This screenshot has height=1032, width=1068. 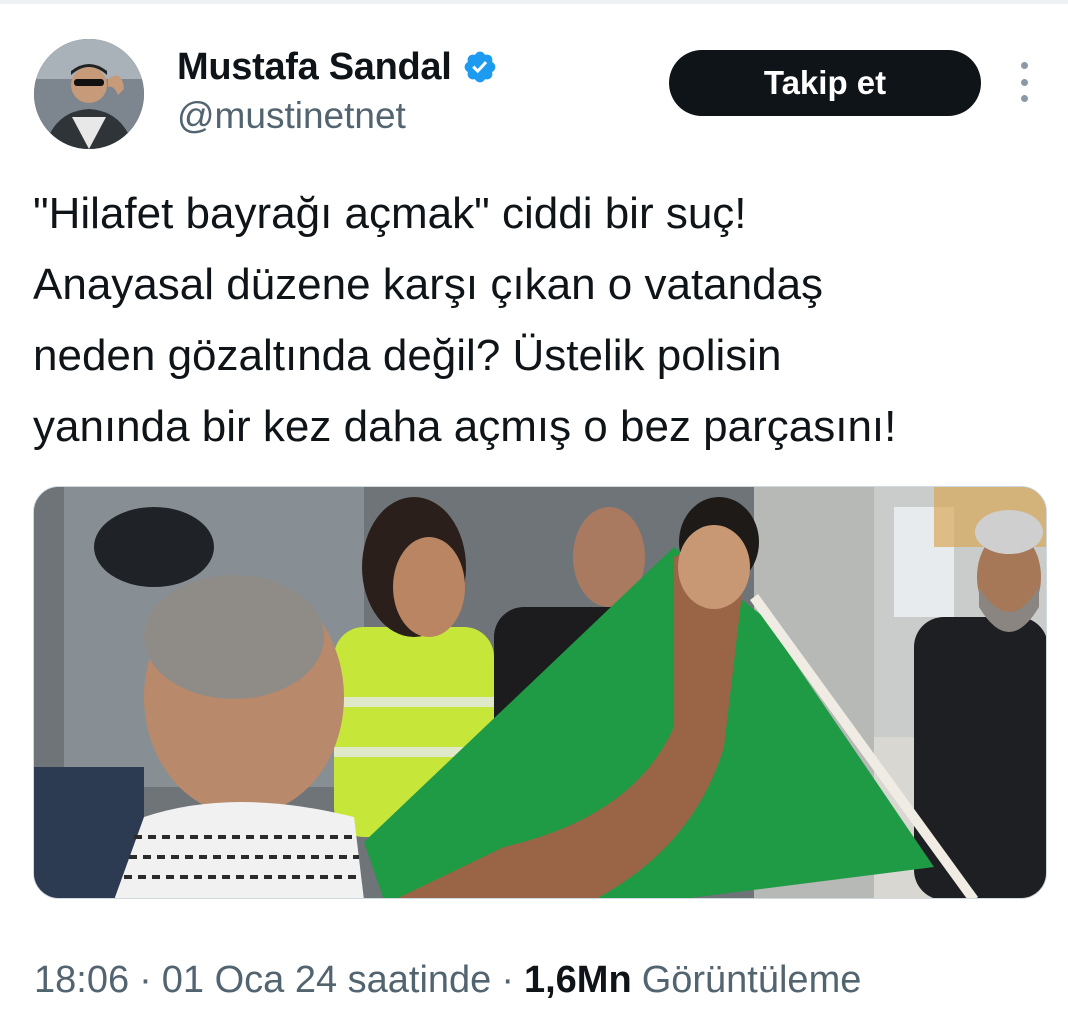 What do you see at coordinates (752, 980) in the screenshot?
I see `views-label: Görüntüleme` at bounding box center [752, 980].